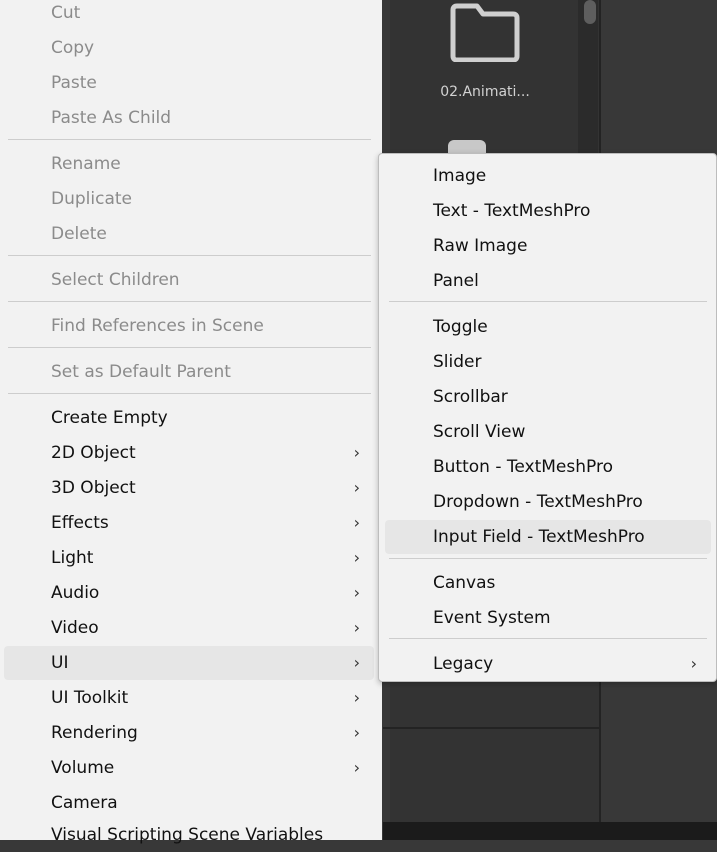 Image resolution: width=717 pixels, height=852 pixels. What do you see at coordinates (550, 831) in the screenshot?
I see `status-bar` at bounding box center [550, 831].